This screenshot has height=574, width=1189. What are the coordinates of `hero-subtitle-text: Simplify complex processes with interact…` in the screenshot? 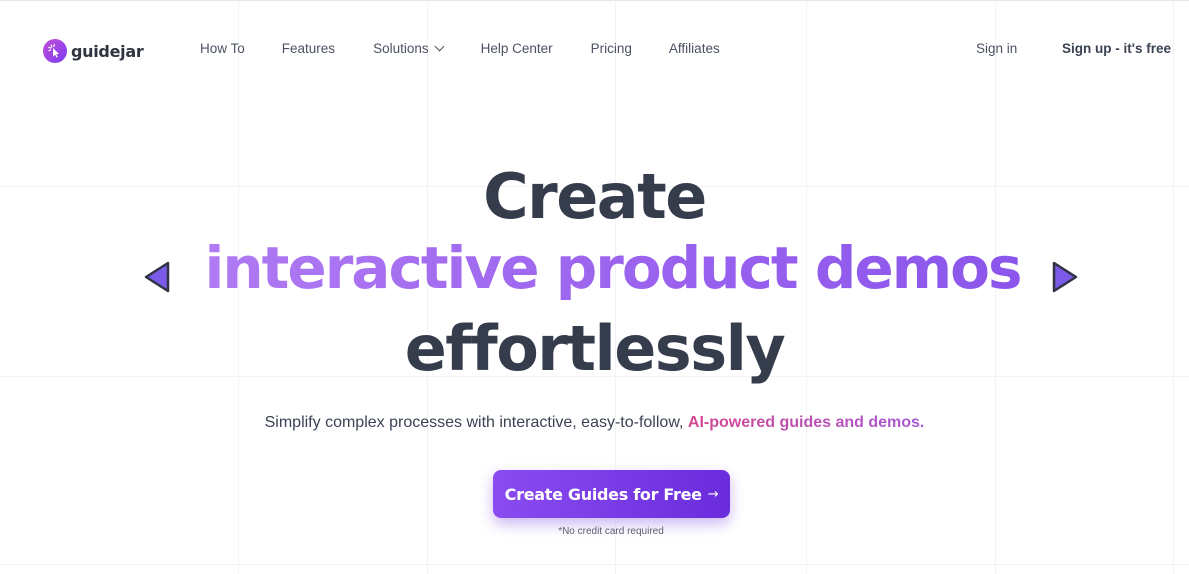 It's located at (474, 422).